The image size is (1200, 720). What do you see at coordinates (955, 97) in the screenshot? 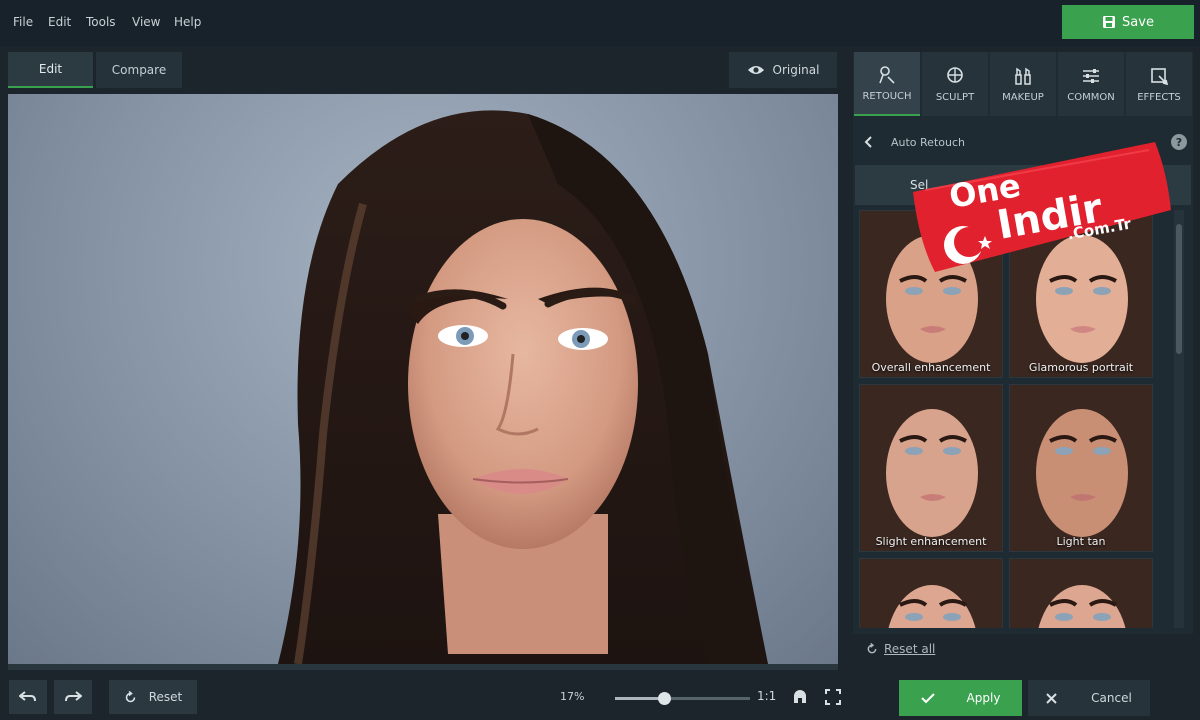
I see `tab-sculpt-label: SCULPT` at bounding box center [955, 97].